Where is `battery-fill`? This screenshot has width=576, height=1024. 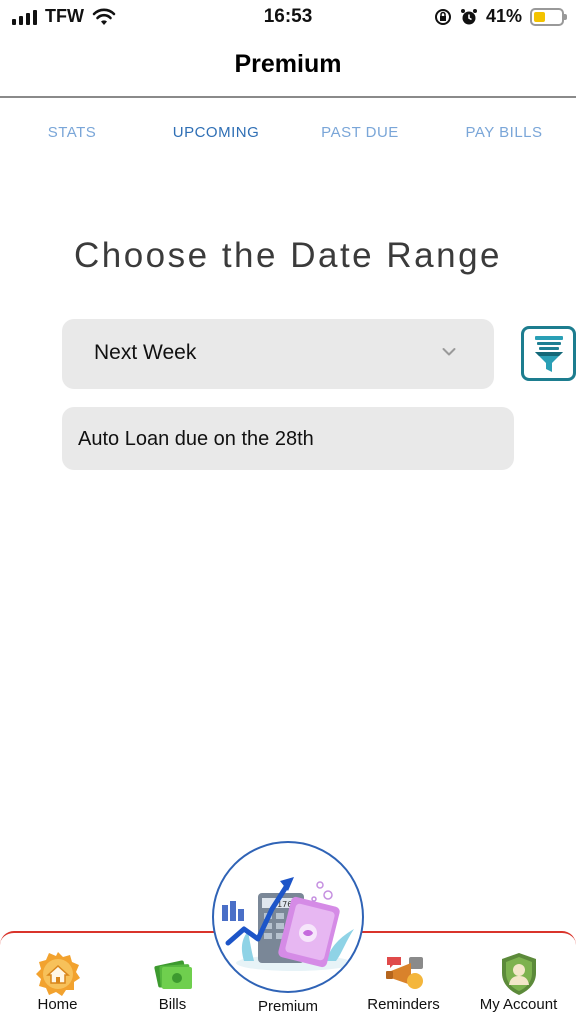 battery-fill is located at coordinates (539, 16).